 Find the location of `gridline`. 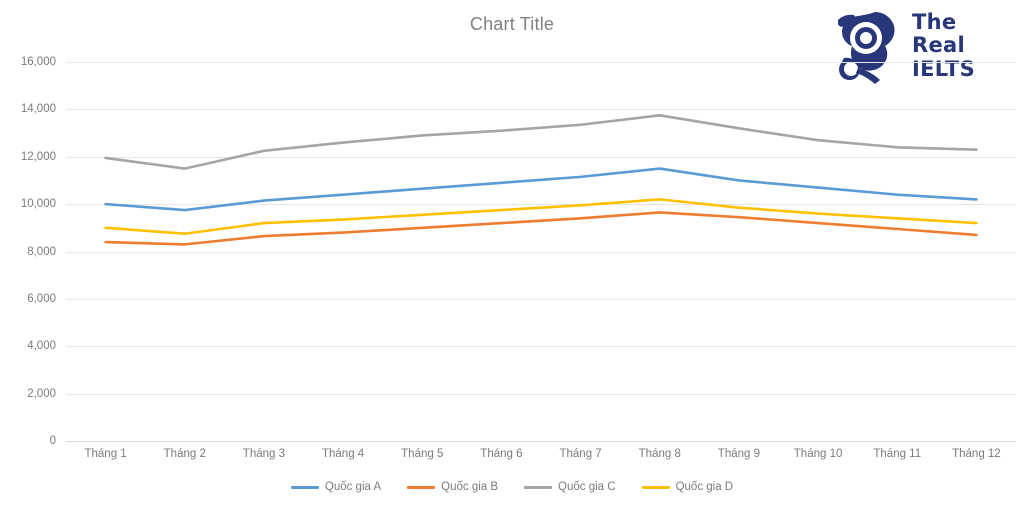

gridline is located at coordinates (541, 441).